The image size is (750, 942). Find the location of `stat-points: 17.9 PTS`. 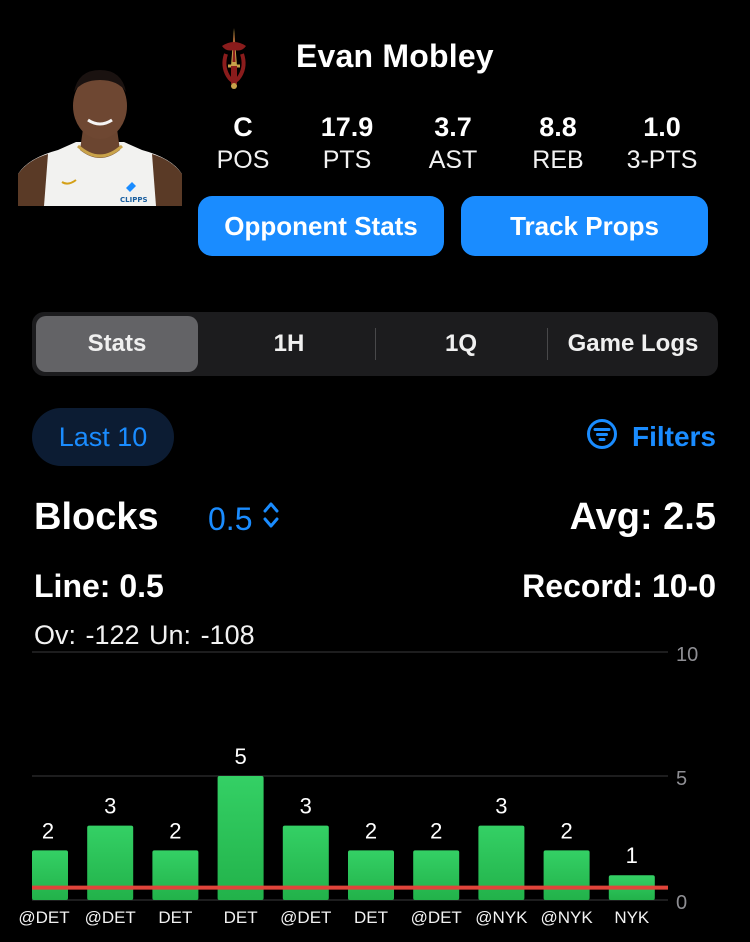

stat-points: 17.9 PTS is located at coordinates (347, 145).